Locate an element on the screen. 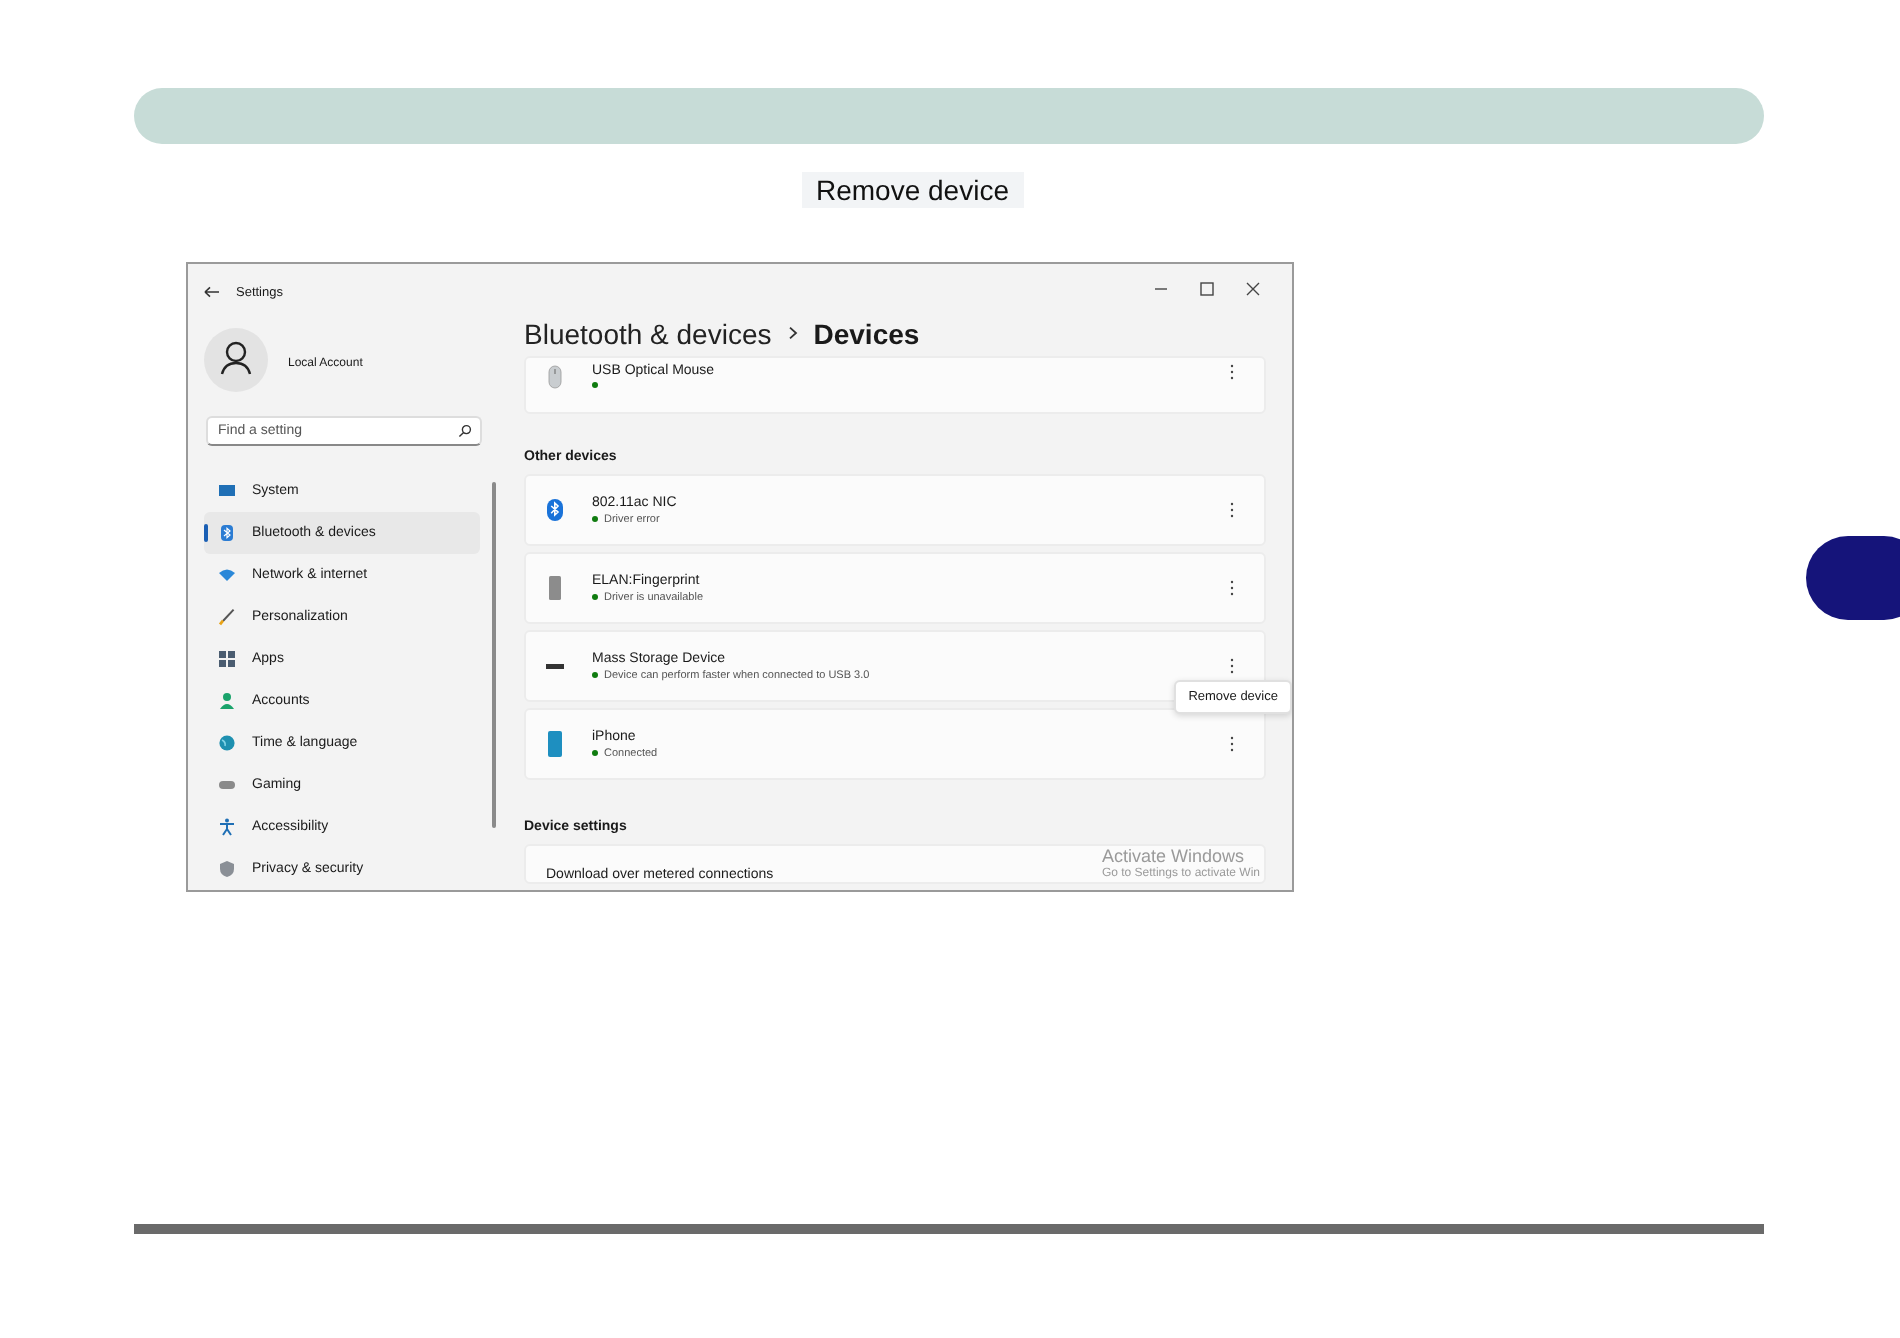 This screenshot has height=1338, width=1900. network-icon is located at coordinates (227, 575).